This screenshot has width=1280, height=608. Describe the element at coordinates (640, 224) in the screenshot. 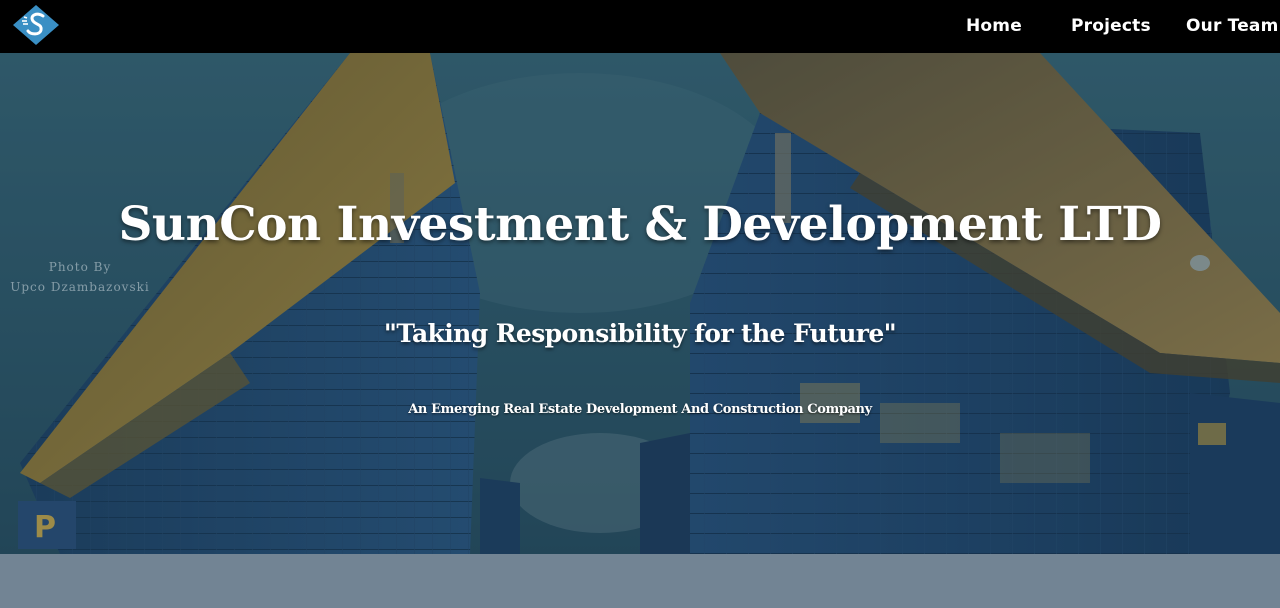

I see `hero-title: SunCon Investment & Development LTD` at that location.